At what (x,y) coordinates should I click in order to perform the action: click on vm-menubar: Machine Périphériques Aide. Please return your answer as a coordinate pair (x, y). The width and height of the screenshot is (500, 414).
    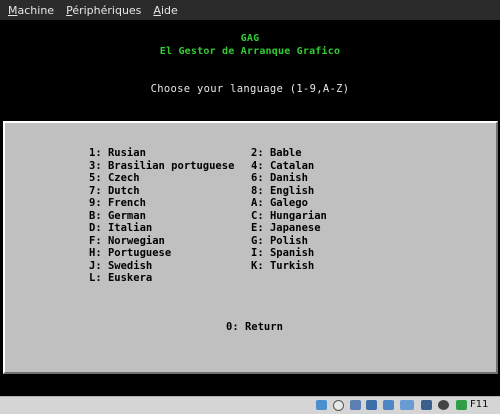
    Looking at the image, I should click on (250, 10).